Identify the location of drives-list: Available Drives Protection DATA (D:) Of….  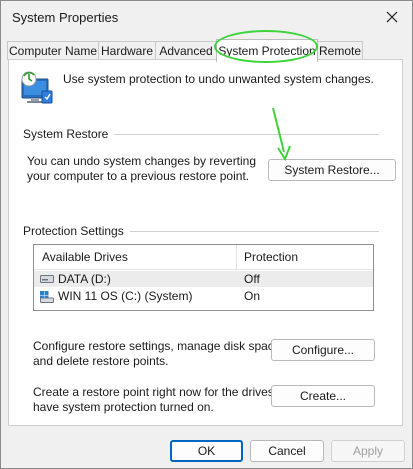
(203, 277).